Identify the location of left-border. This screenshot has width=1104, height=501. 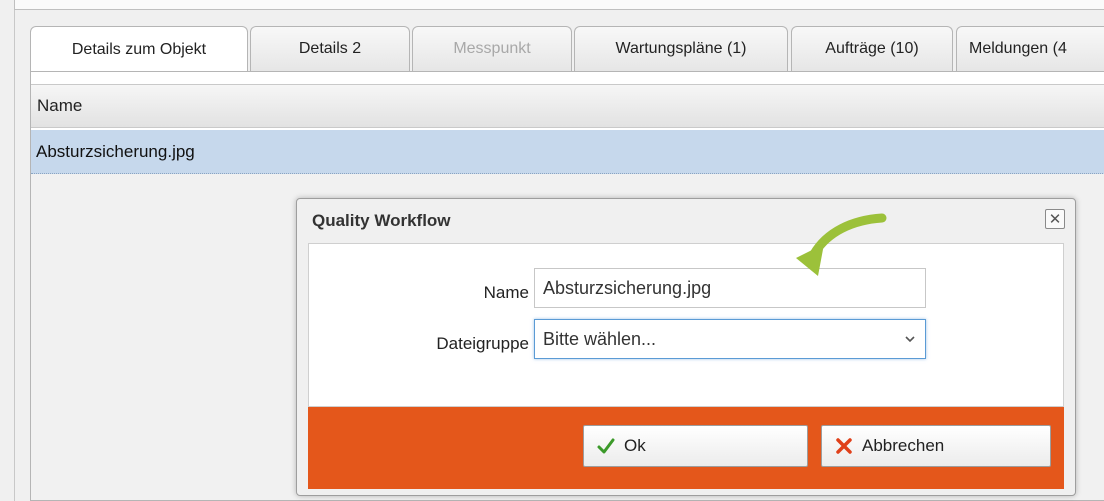
(14, 255).